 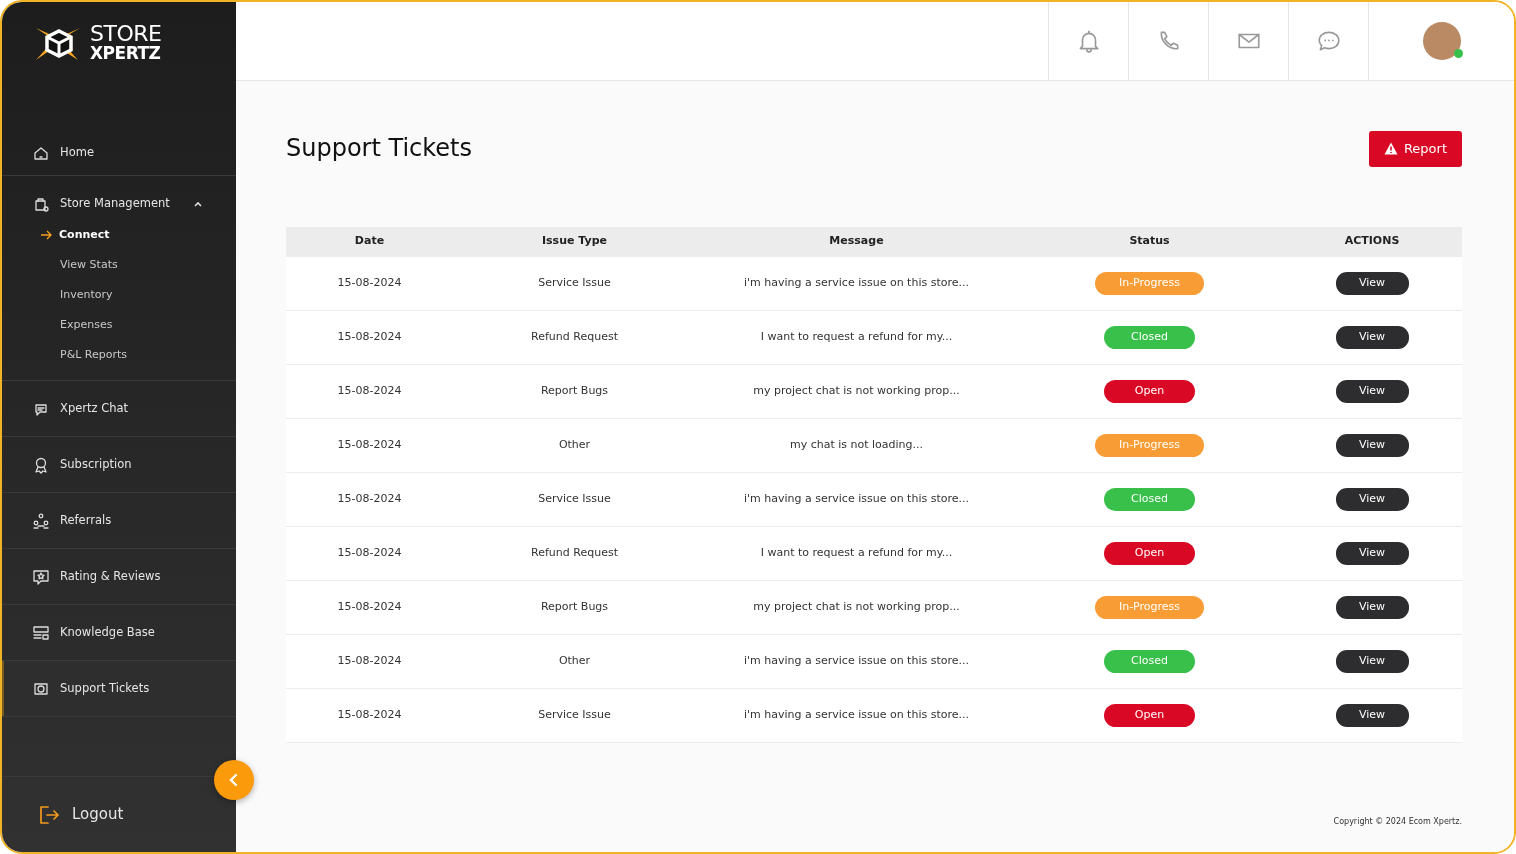 What do you see at coordinates (41, 520) in the screenshot?
I see `people-icon` at bounding box center [41, 520].